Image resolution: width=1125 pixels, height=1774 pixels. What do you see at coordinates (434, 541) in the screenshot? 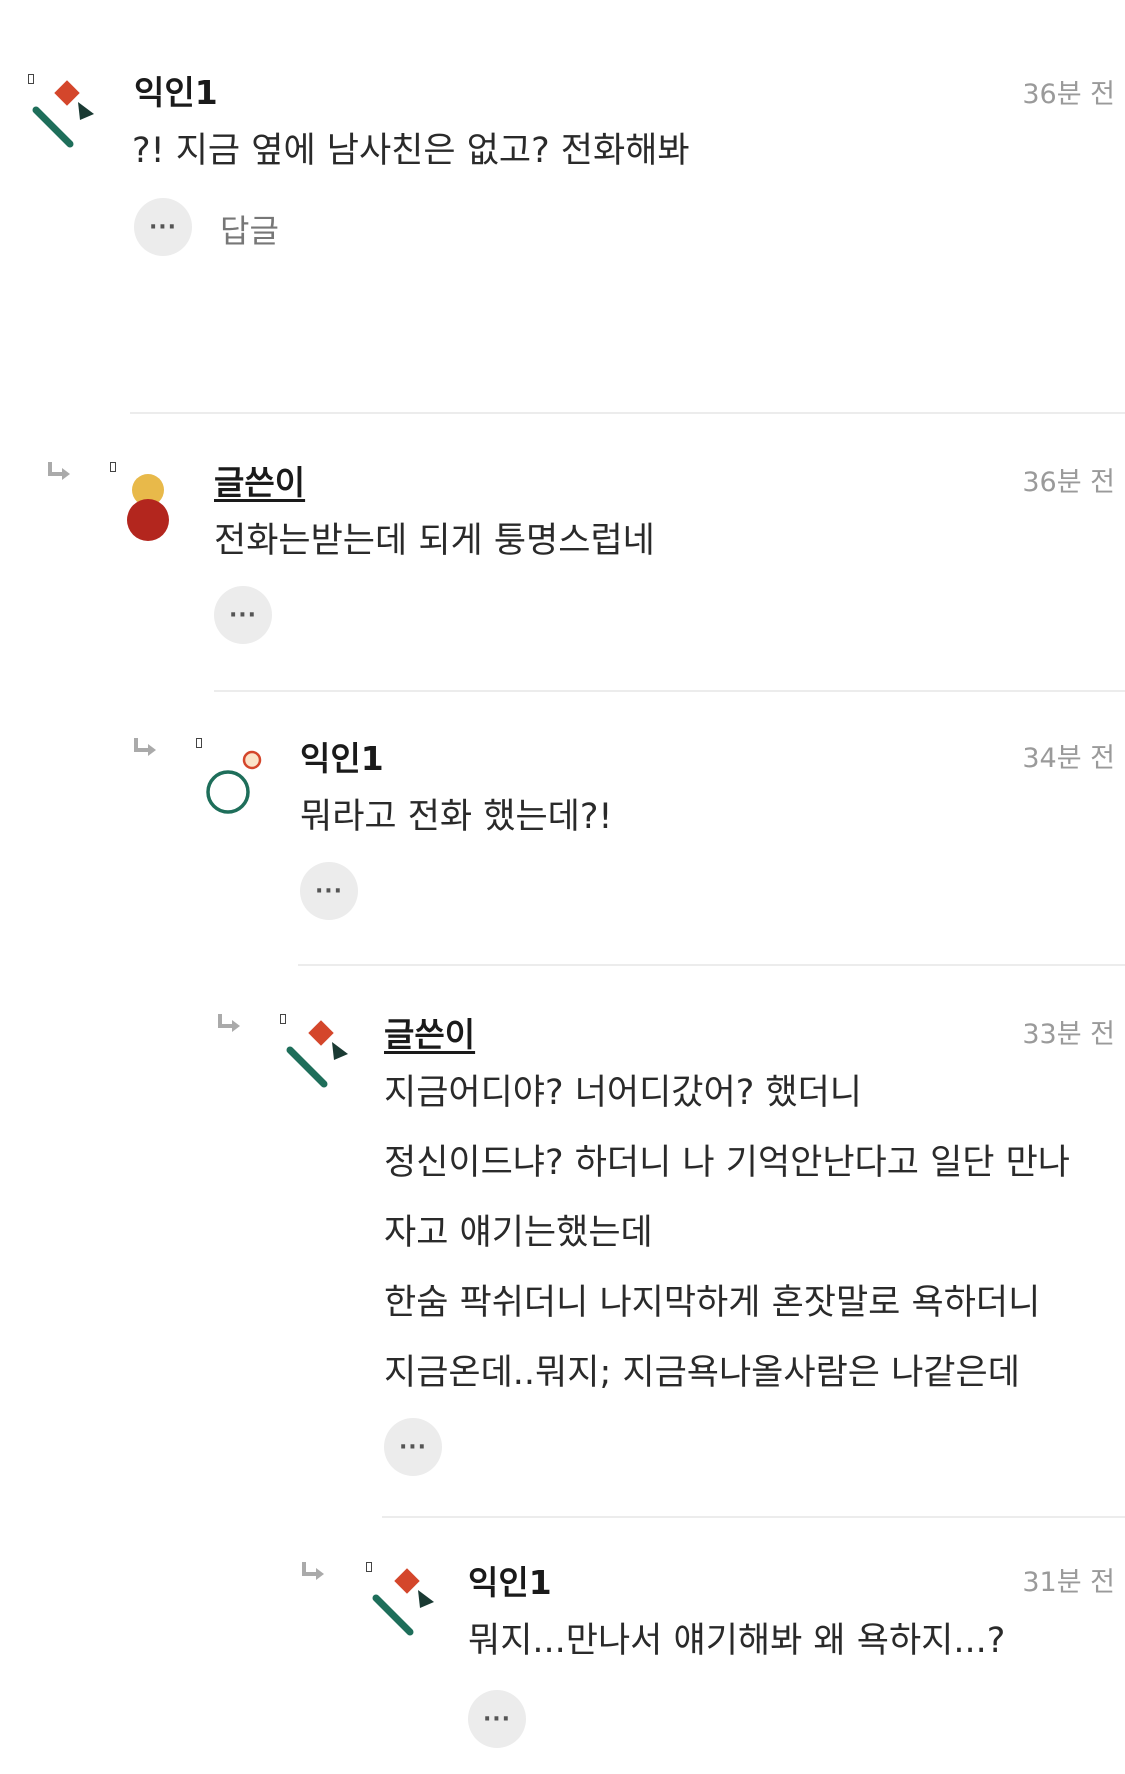
I see `comment-text: 전화는받는데 되게 퉁명스럽네` at bounding box center [434, 541].